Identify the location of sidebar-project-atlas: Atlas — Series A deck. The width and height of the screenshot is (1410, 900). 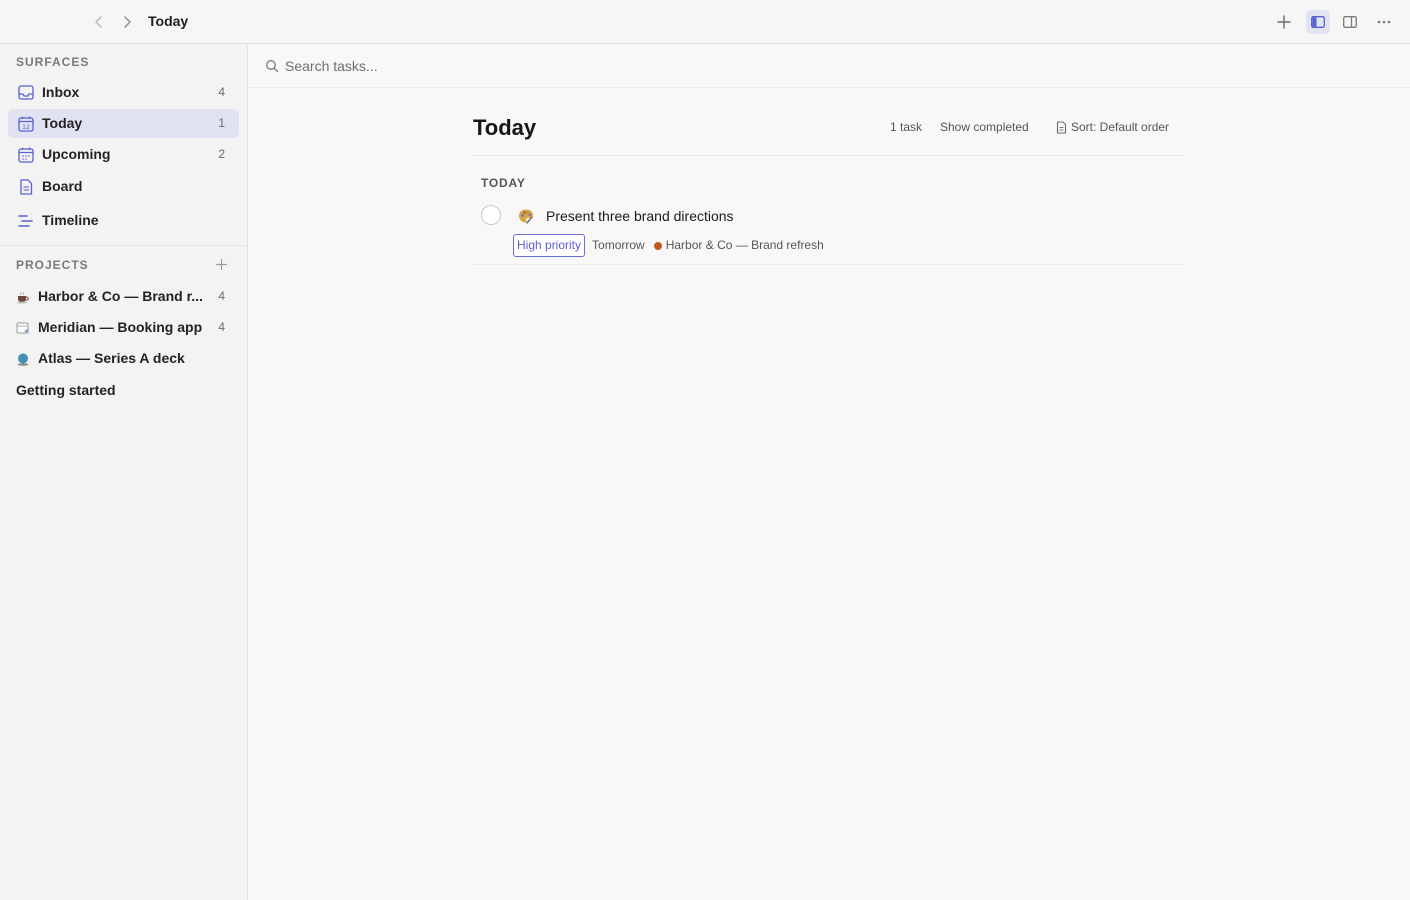
(123, 358).